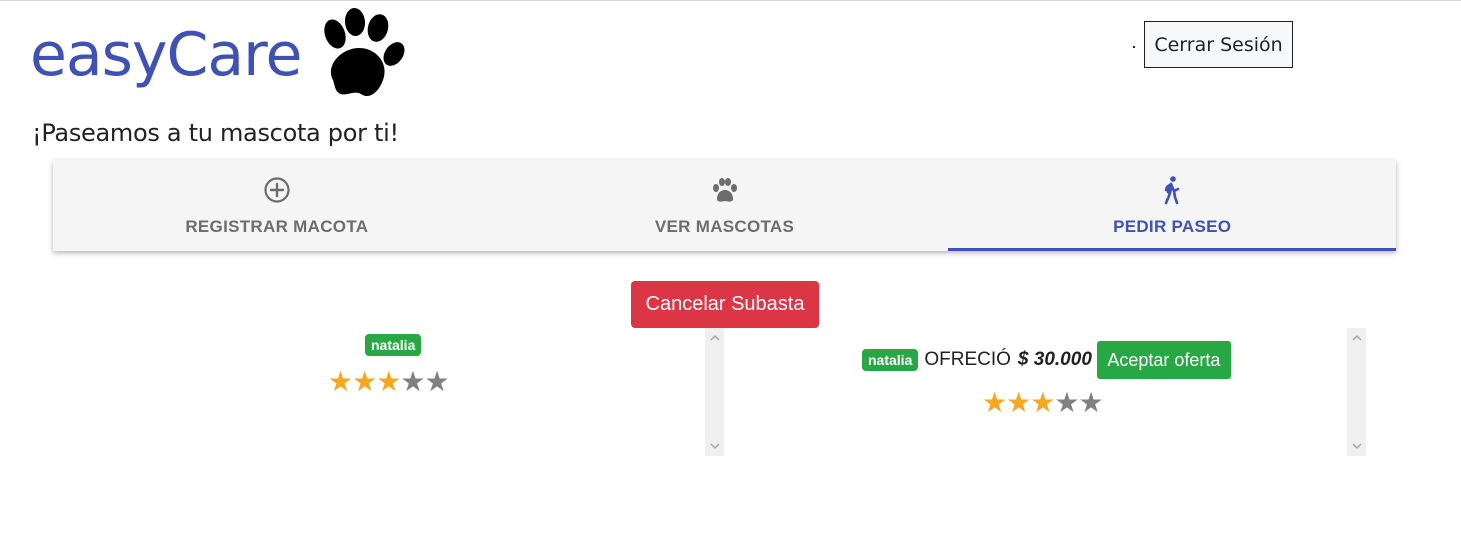  I want to click on tab-label: VER MASCOTAS, so click(724, 226).